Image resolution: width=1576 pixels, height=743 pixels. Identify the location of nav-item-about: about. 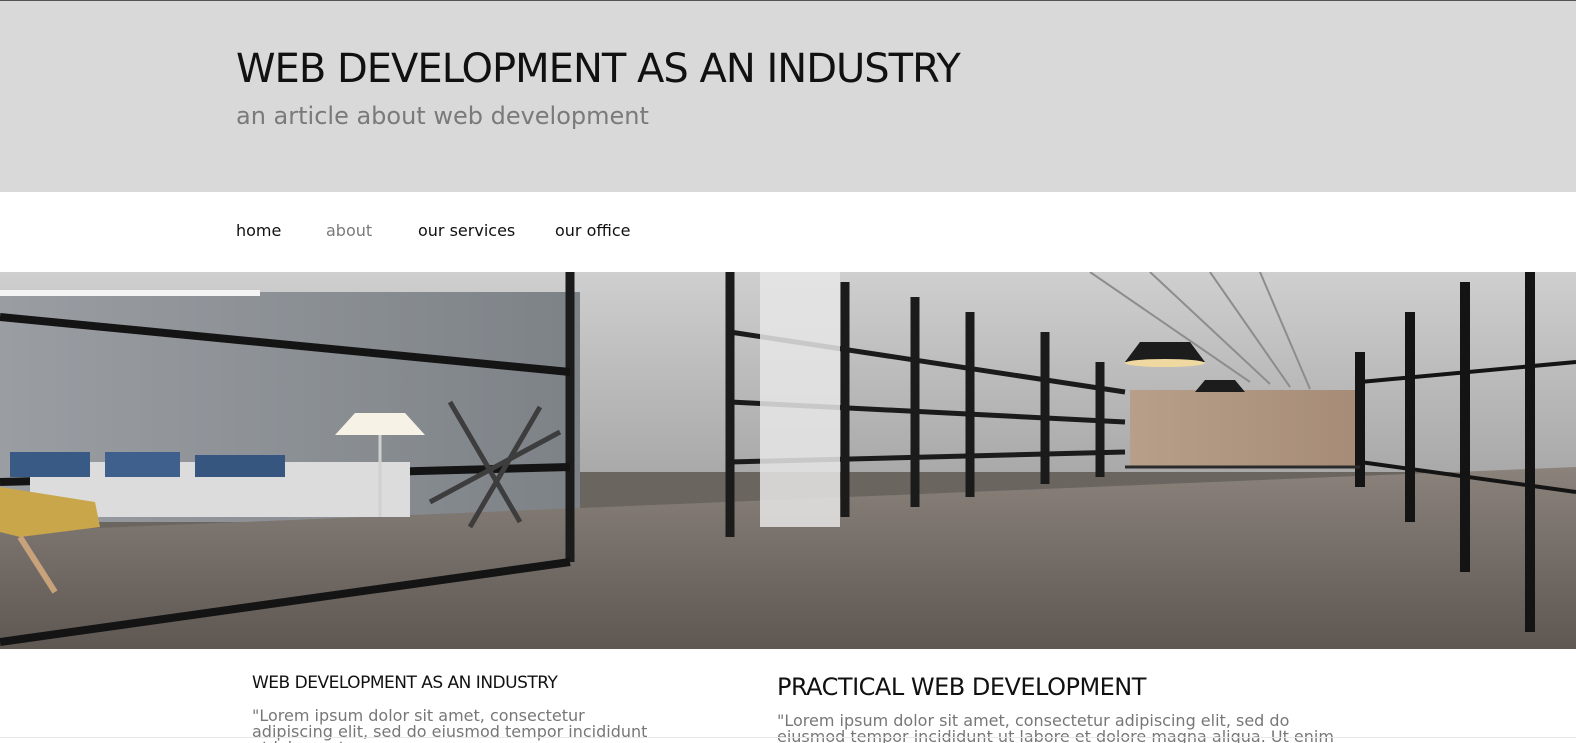
(349, 230).